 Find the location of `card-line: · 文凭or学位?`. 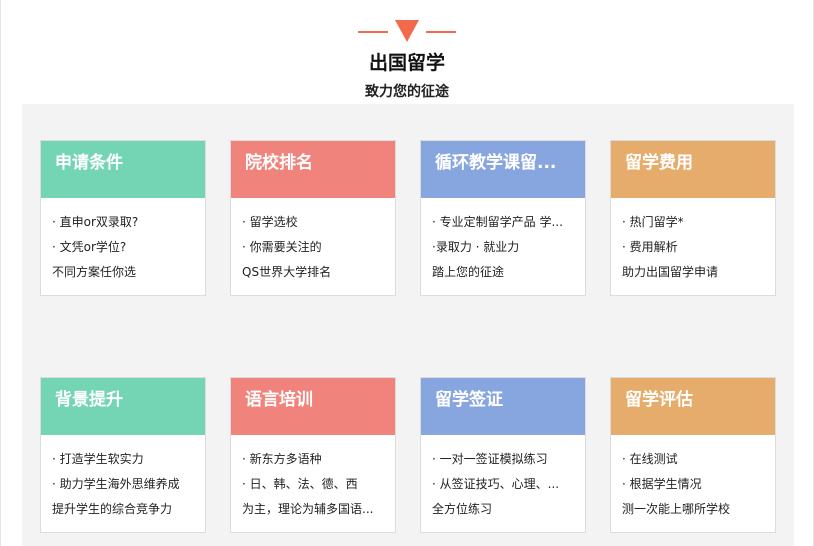

card-line: · 文凭or学位? is located at coordinates (123, 247).